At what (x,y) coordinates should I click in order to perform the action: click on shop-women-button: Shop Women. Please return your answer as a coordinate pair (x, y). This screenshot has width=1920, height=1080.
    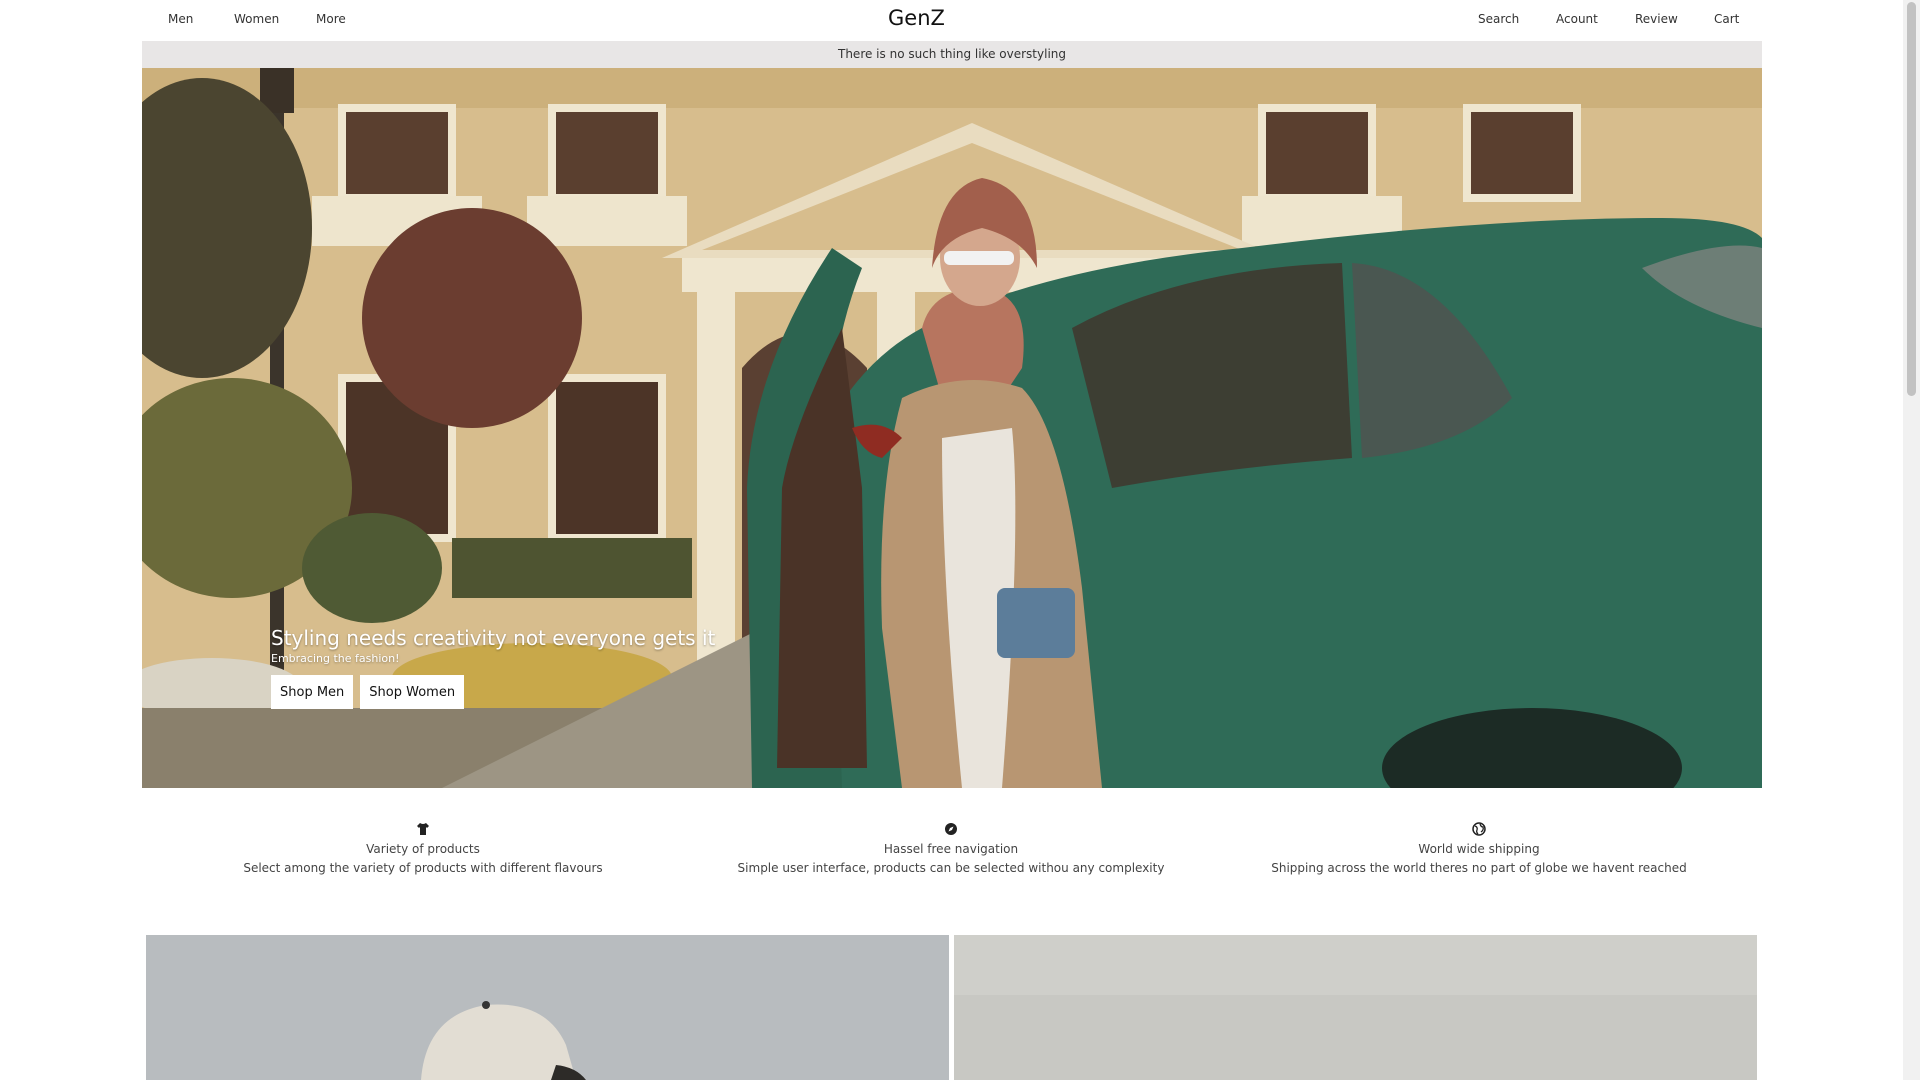
    Looking at the image, I should click on (412, 692).